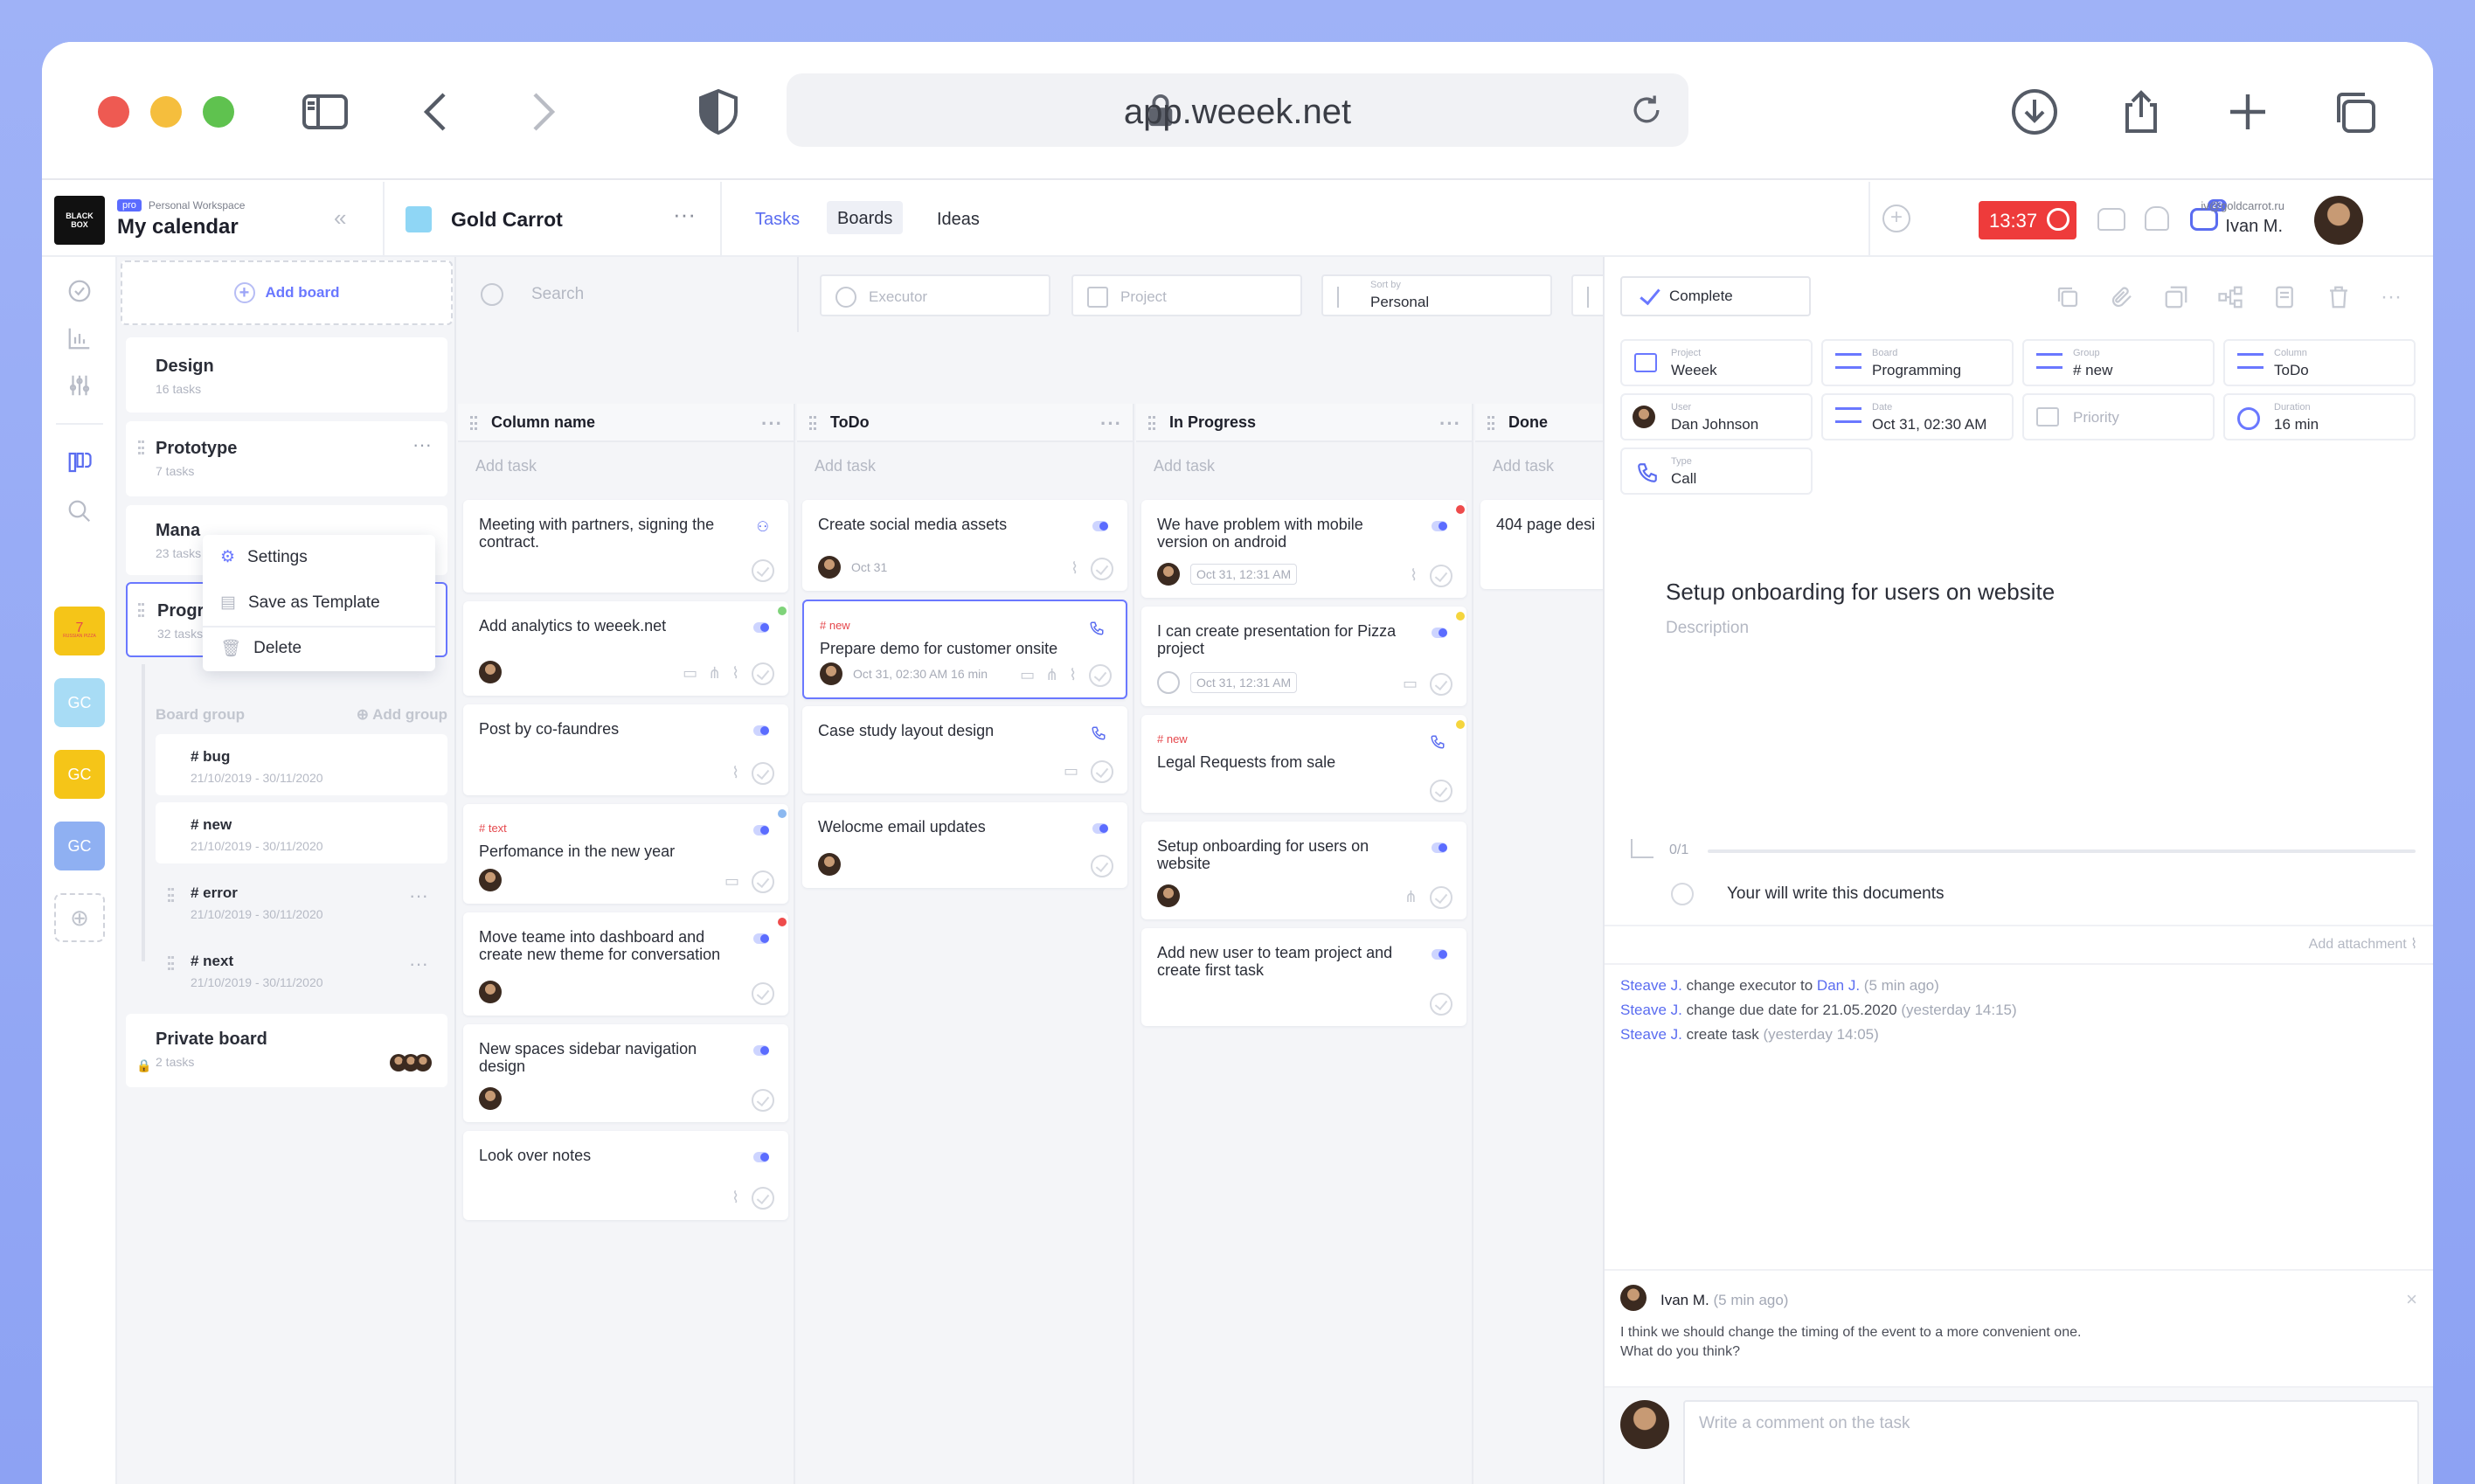  Describe the element at coordinates (2338, 297) in the screenshot. I see `trash-icon` at that location.